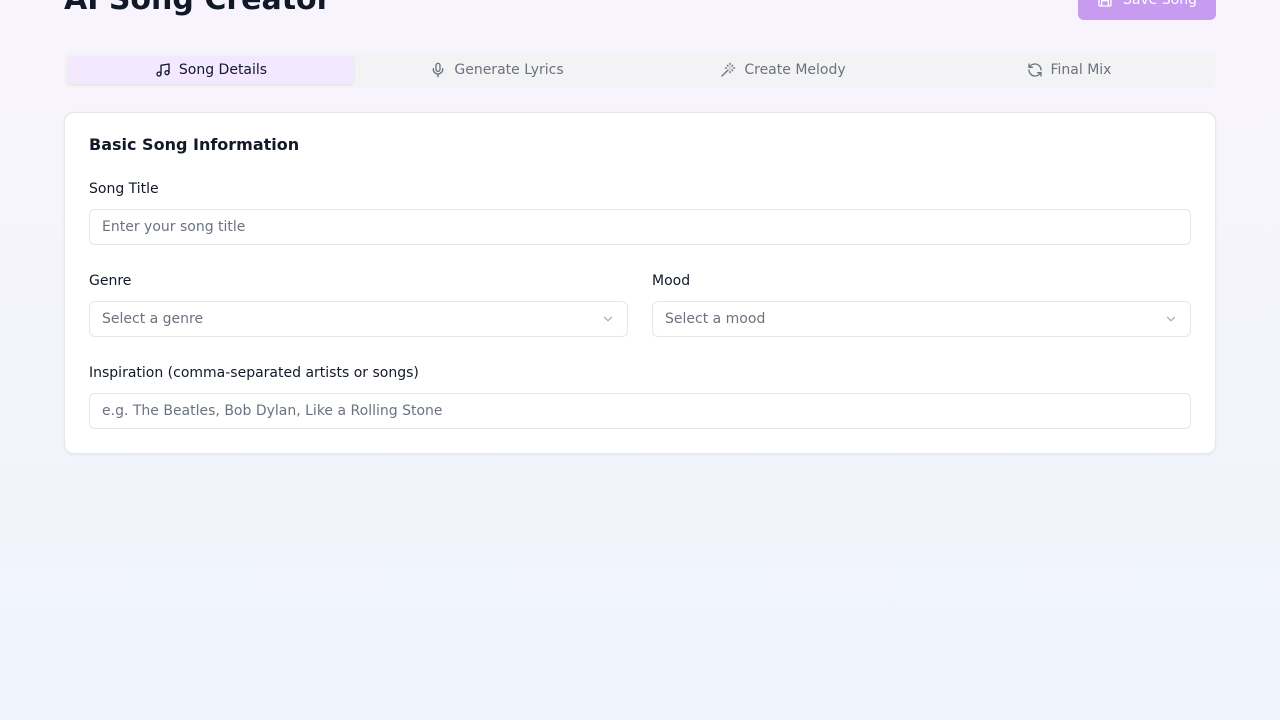 The width and height of the screenshot is (1280, 720). What do you see at coordinates (1081, 70) in the screenshot?
I see `tab-label: Final Mix` at bounding box center [1081, 70].